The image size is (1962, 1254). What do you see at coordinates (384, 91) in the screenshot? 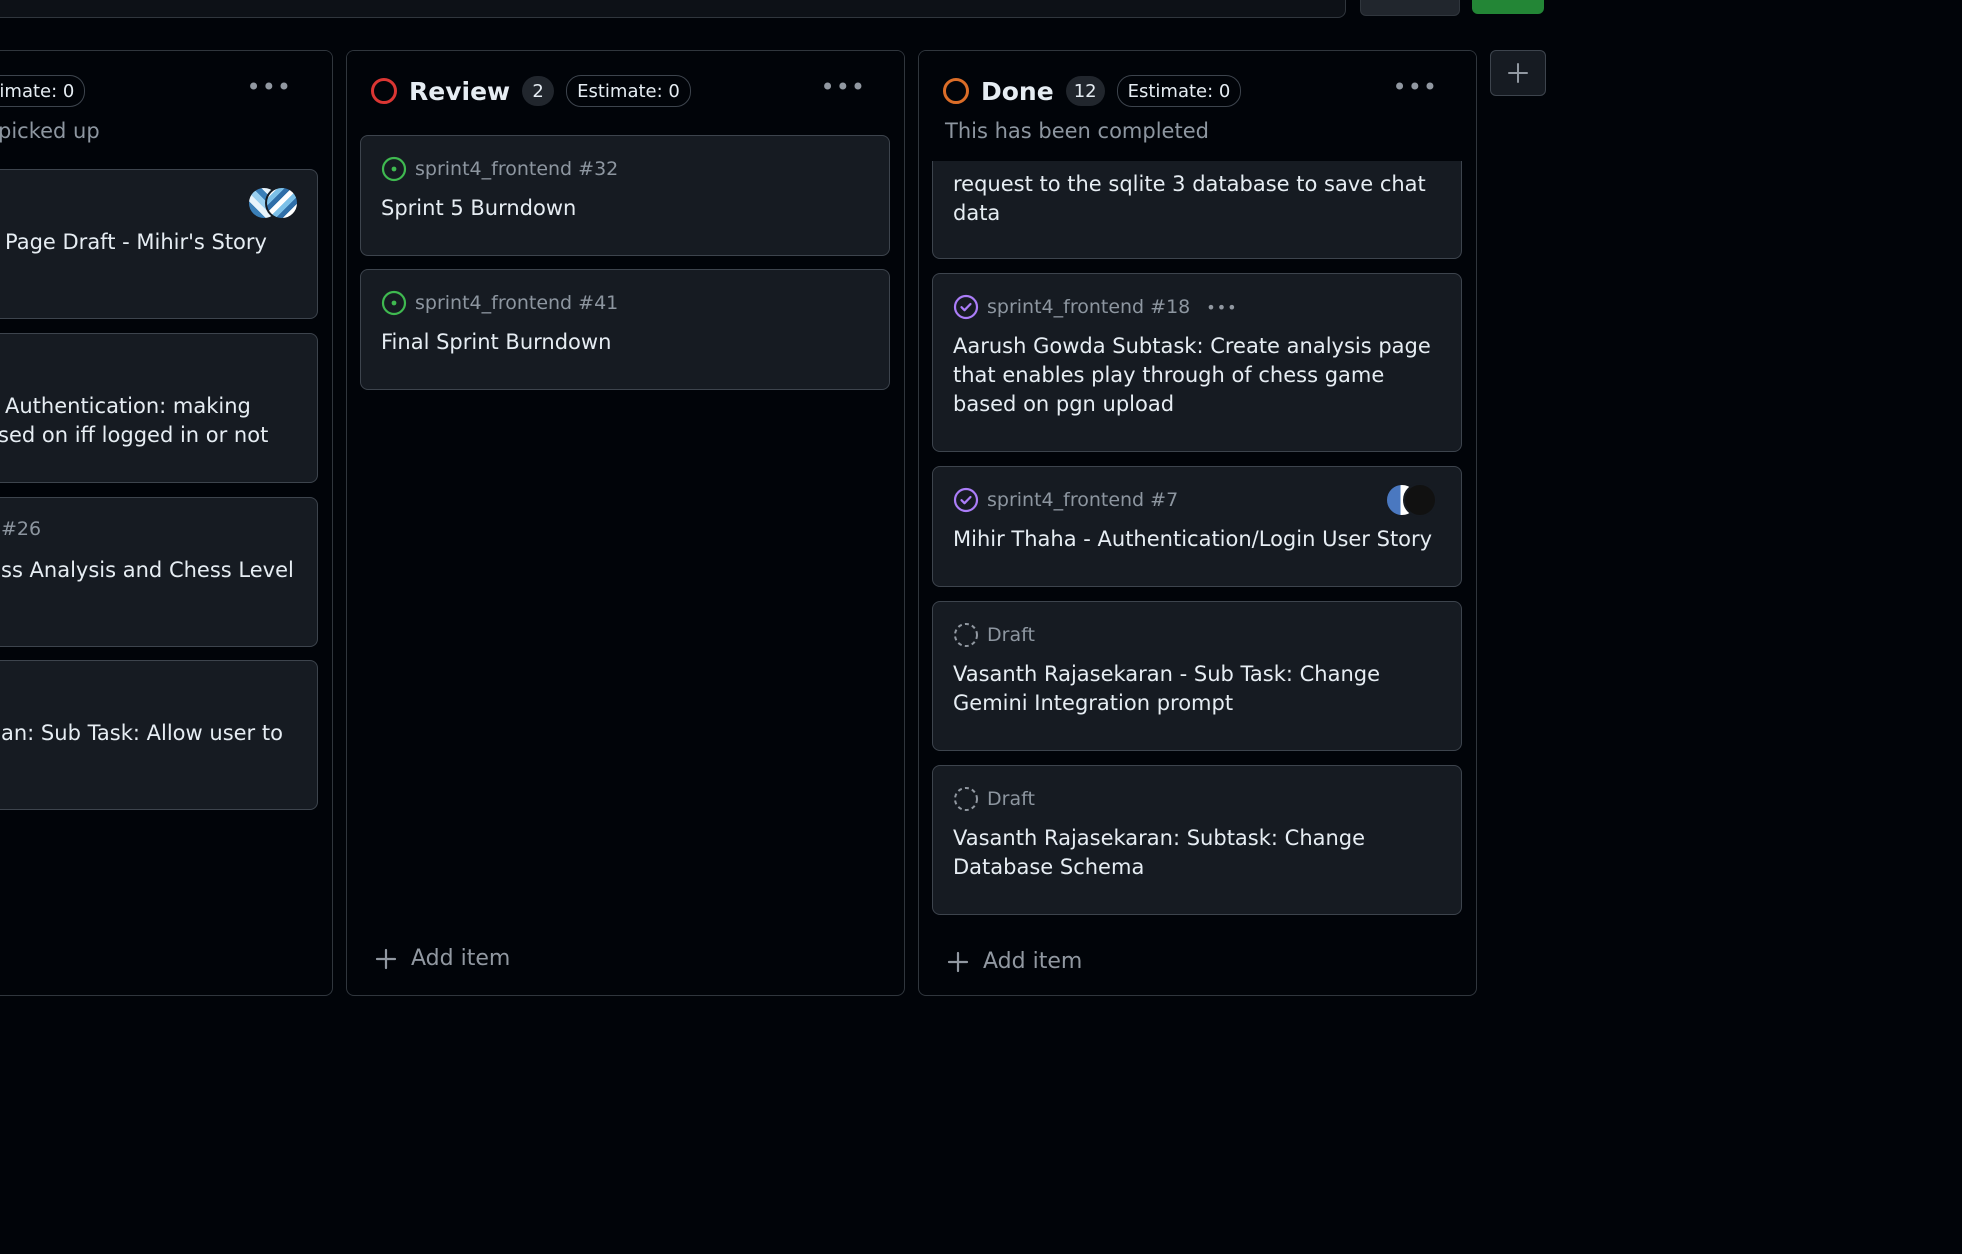
I see `status-red-icon` at bounding box center [384, 91].